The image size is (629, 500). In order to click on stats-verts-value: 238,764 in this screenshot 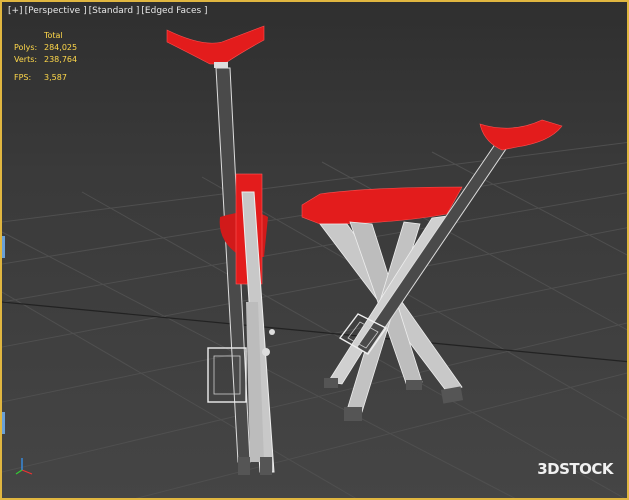, I will do `click(61, 59)`.